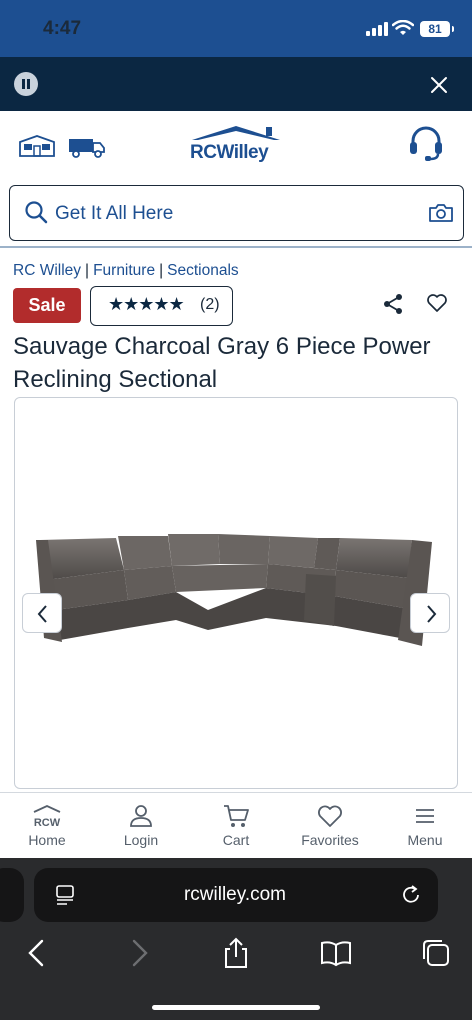  I want to click on sale-badge: Sale, so click(47, 305).